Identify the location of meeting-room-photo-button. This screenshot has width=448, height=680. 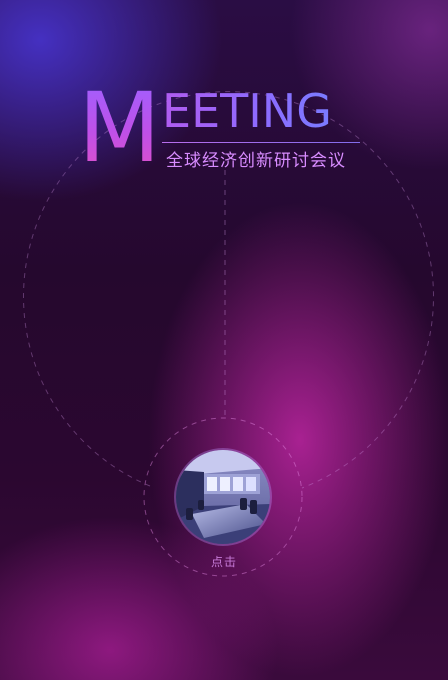
(223, 497).